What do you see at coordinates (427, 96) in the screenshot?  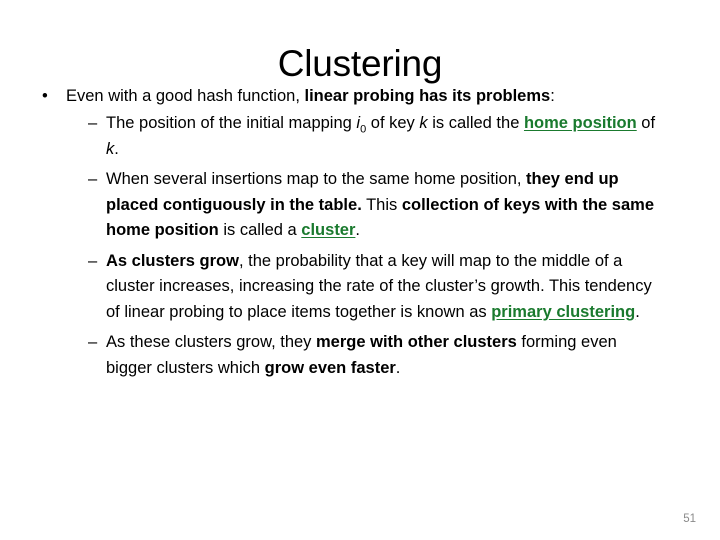 I see `bullet-text-emphasis: linear probing has its problems` at bounding box center [427, 96].